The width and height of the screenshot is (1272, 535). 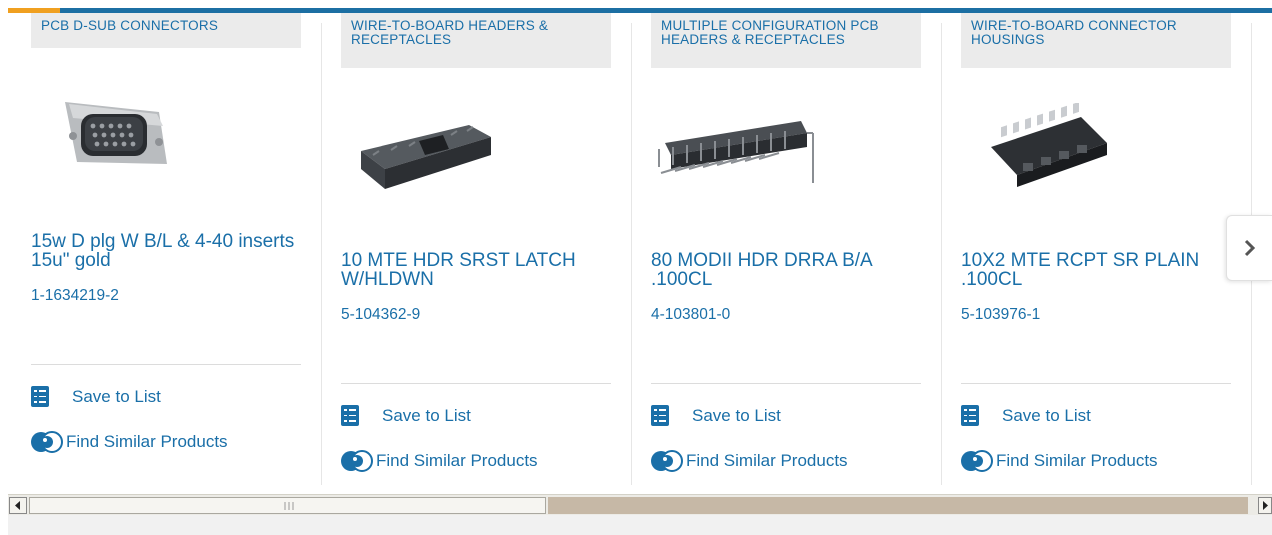 What do you see at coordinates (426, 148) in the screenshot?
I see `wire-to-board-header-image` at bounding box center [426, 148].